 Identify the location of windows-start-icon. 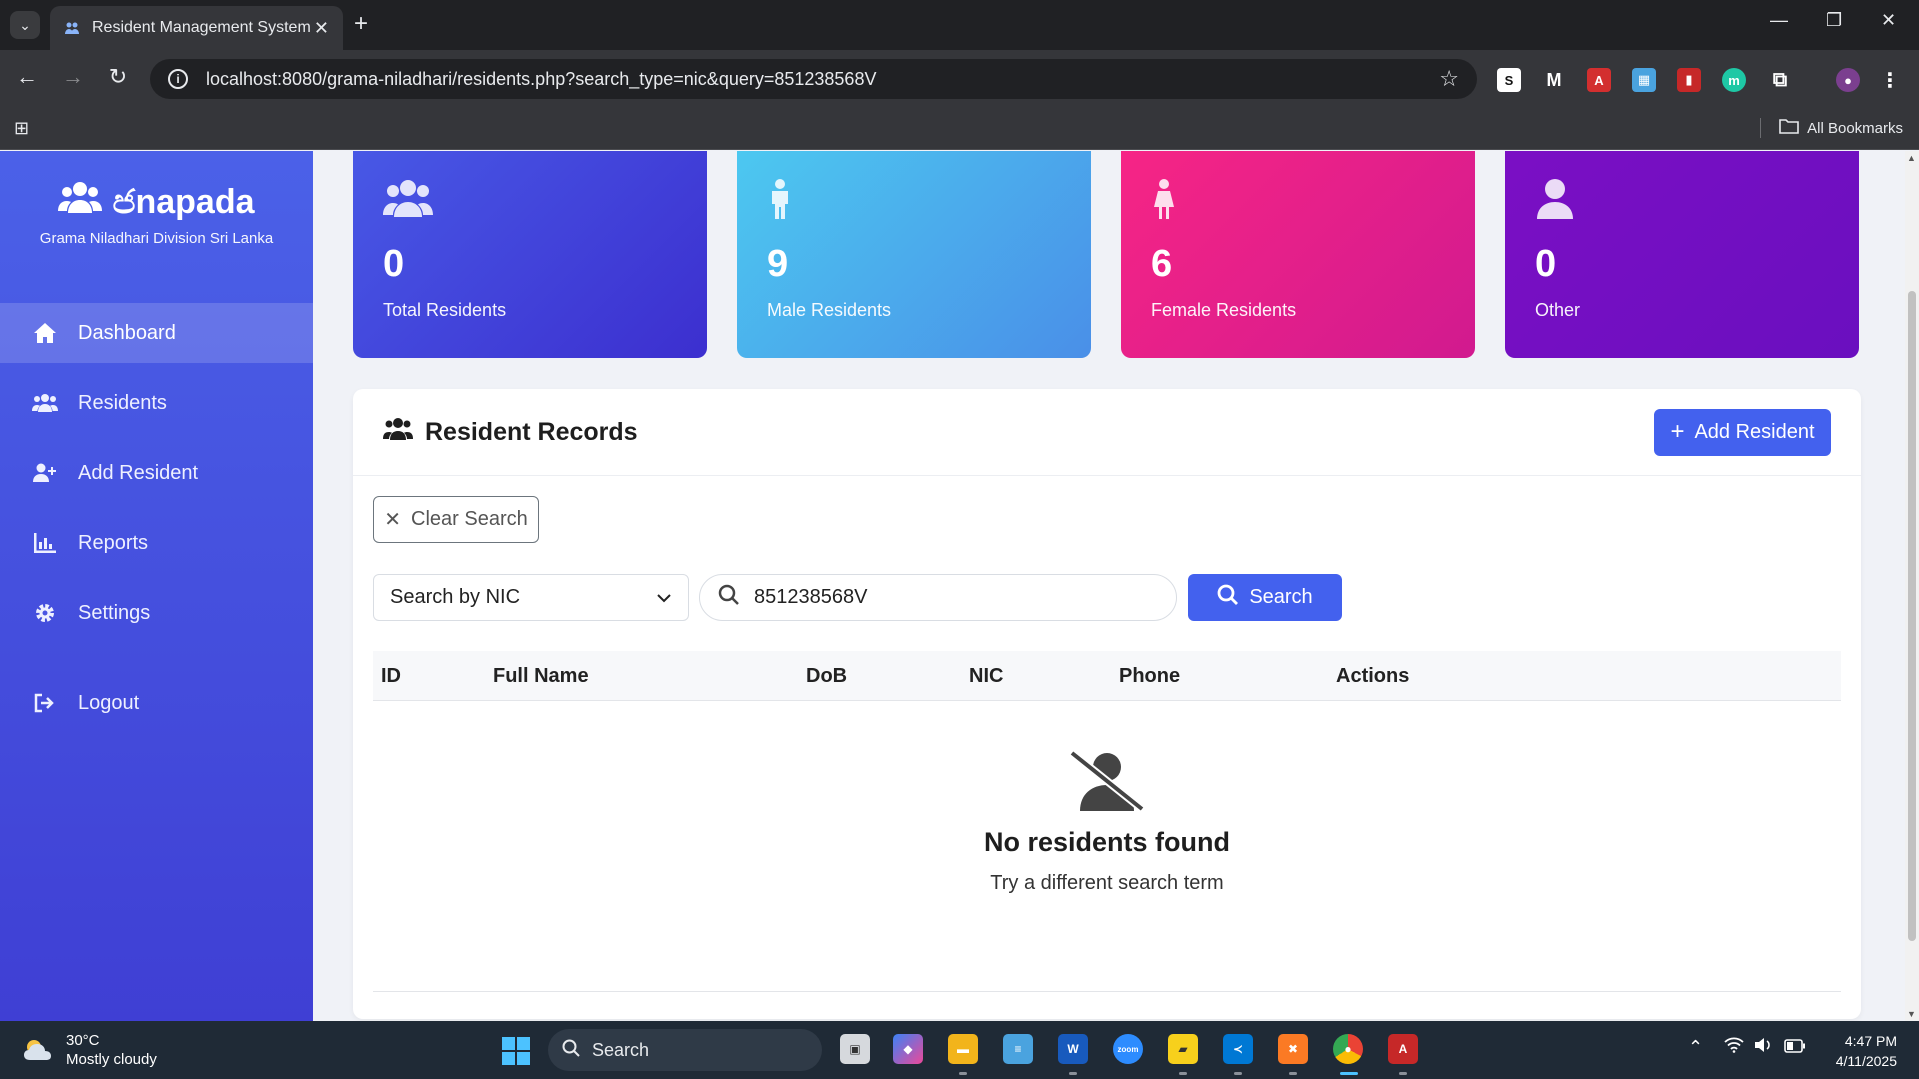
(516, 1053).